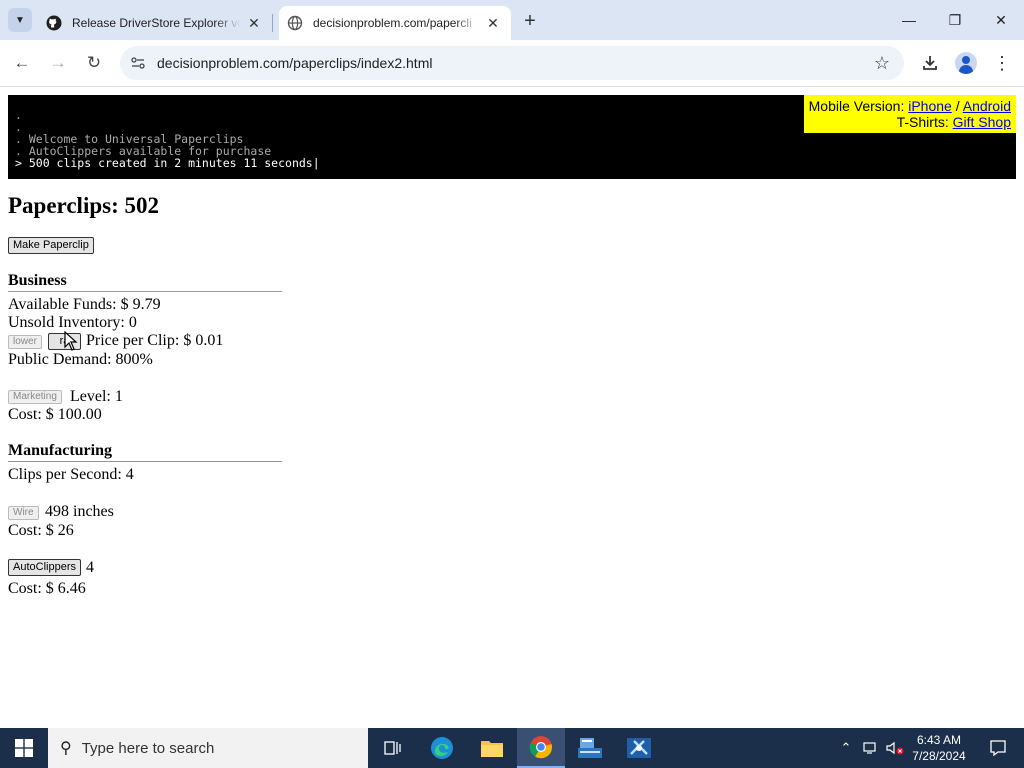  Describe the element at coordinates (79, 511) in the screenshot. I see `wire-amount: 498 inches` at that location.